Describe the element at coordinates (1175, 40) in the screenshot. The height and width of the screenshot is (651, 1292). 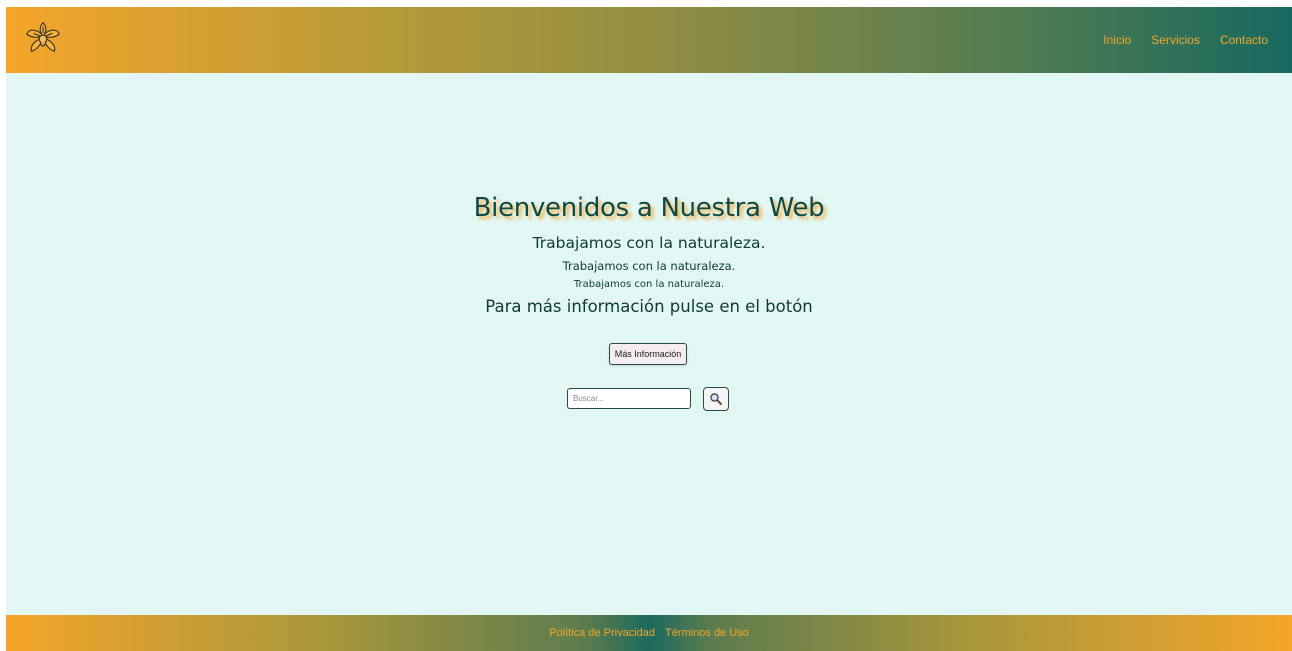
I see `nav-link-servicios: Servicios` at that location.